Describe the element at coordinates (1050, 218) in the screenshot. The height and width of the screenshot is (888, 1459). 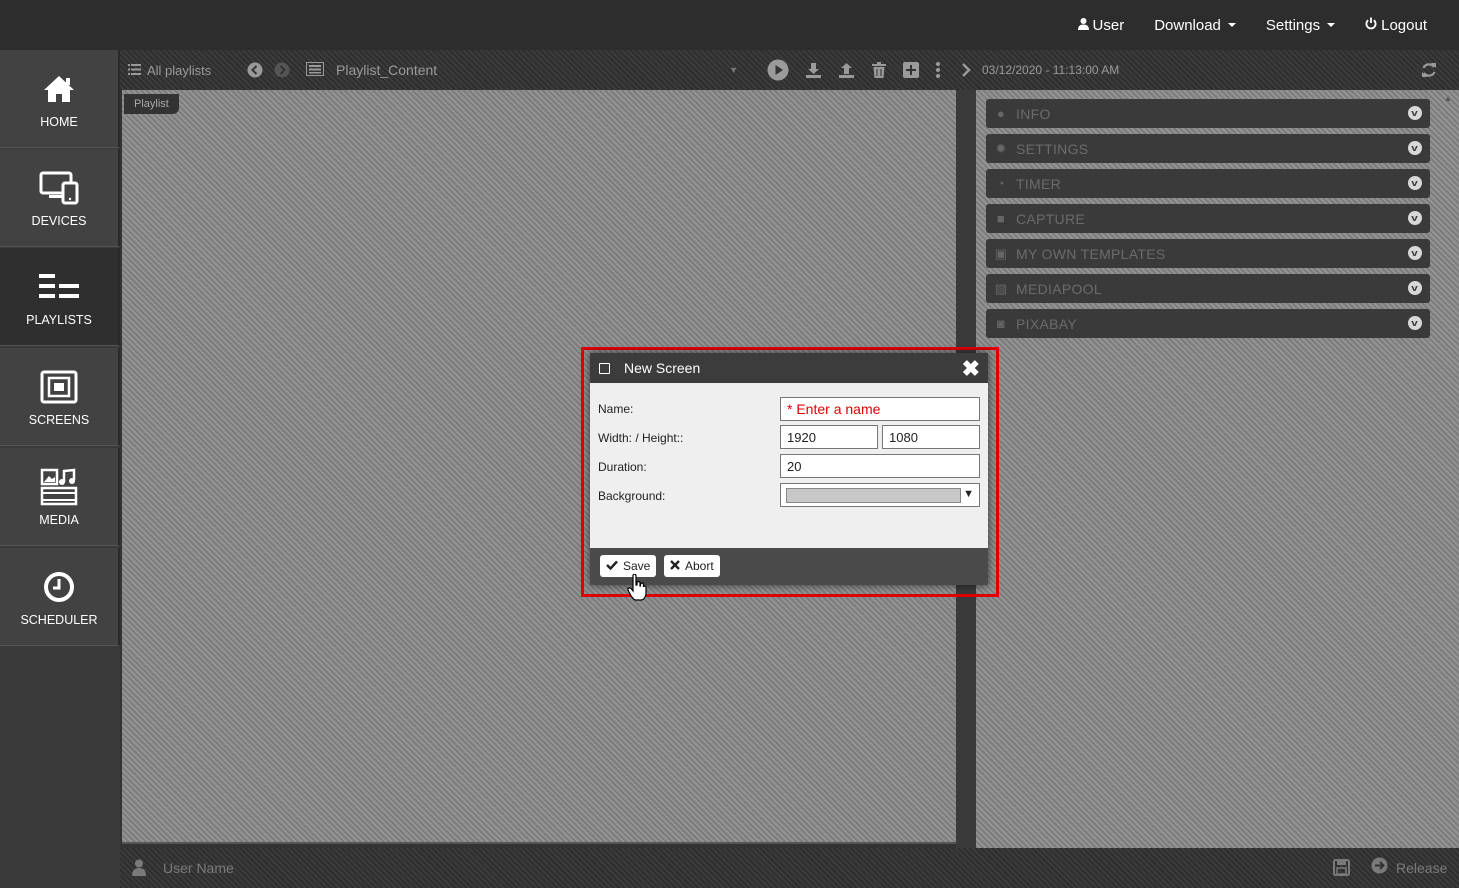
I see `section-label: CAPTURE` at that location.